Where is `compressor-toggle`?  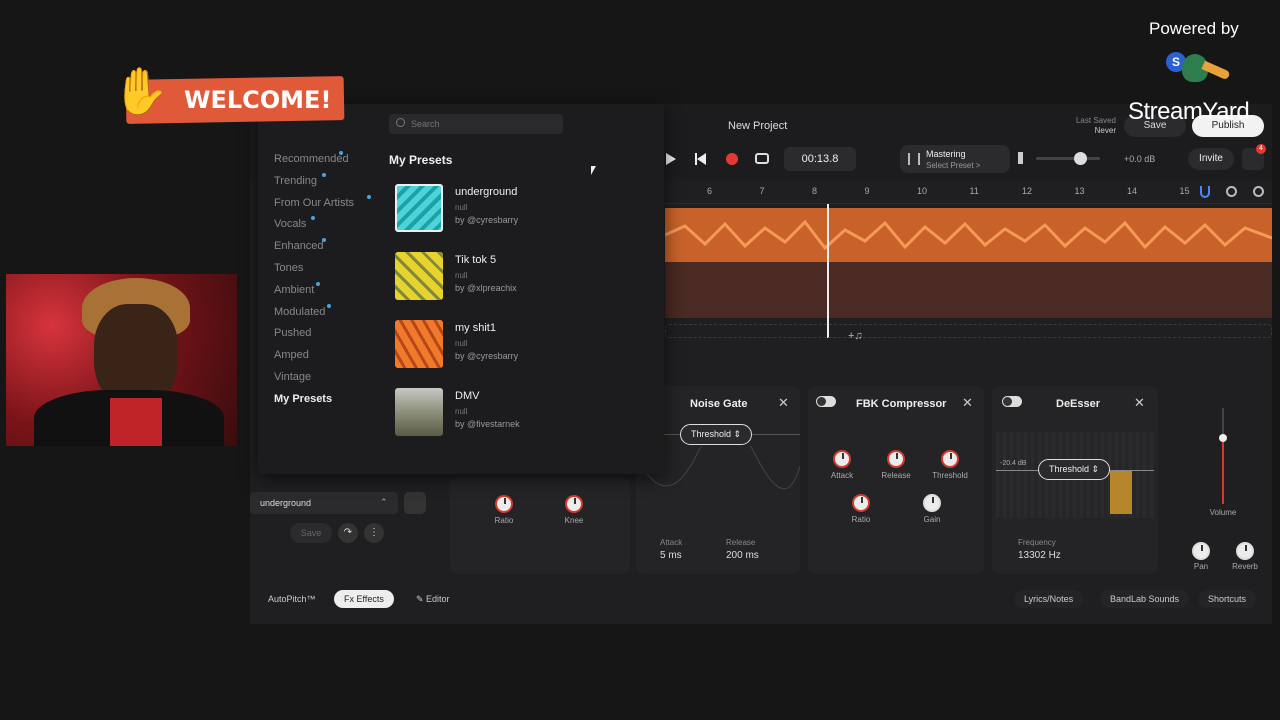
compressor-toggle is located at coordinates (826, 401).